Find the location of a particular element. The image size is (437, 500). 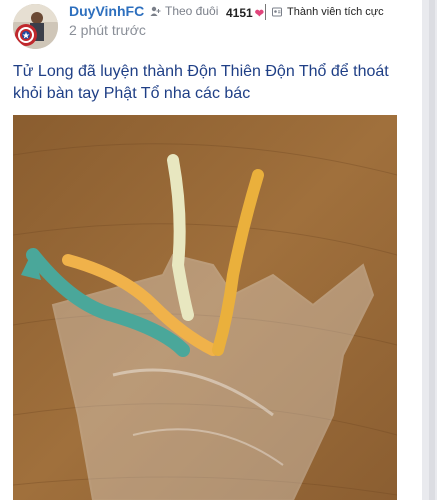

person-add-icon is located at coordinates (155, 11).